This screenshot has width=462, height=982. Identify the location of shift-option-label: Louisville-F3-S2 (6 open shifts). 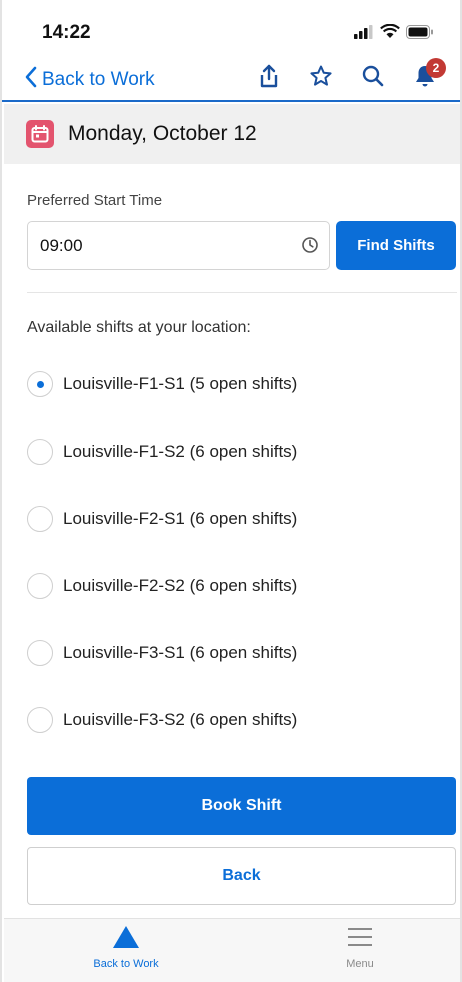
(180, 719).